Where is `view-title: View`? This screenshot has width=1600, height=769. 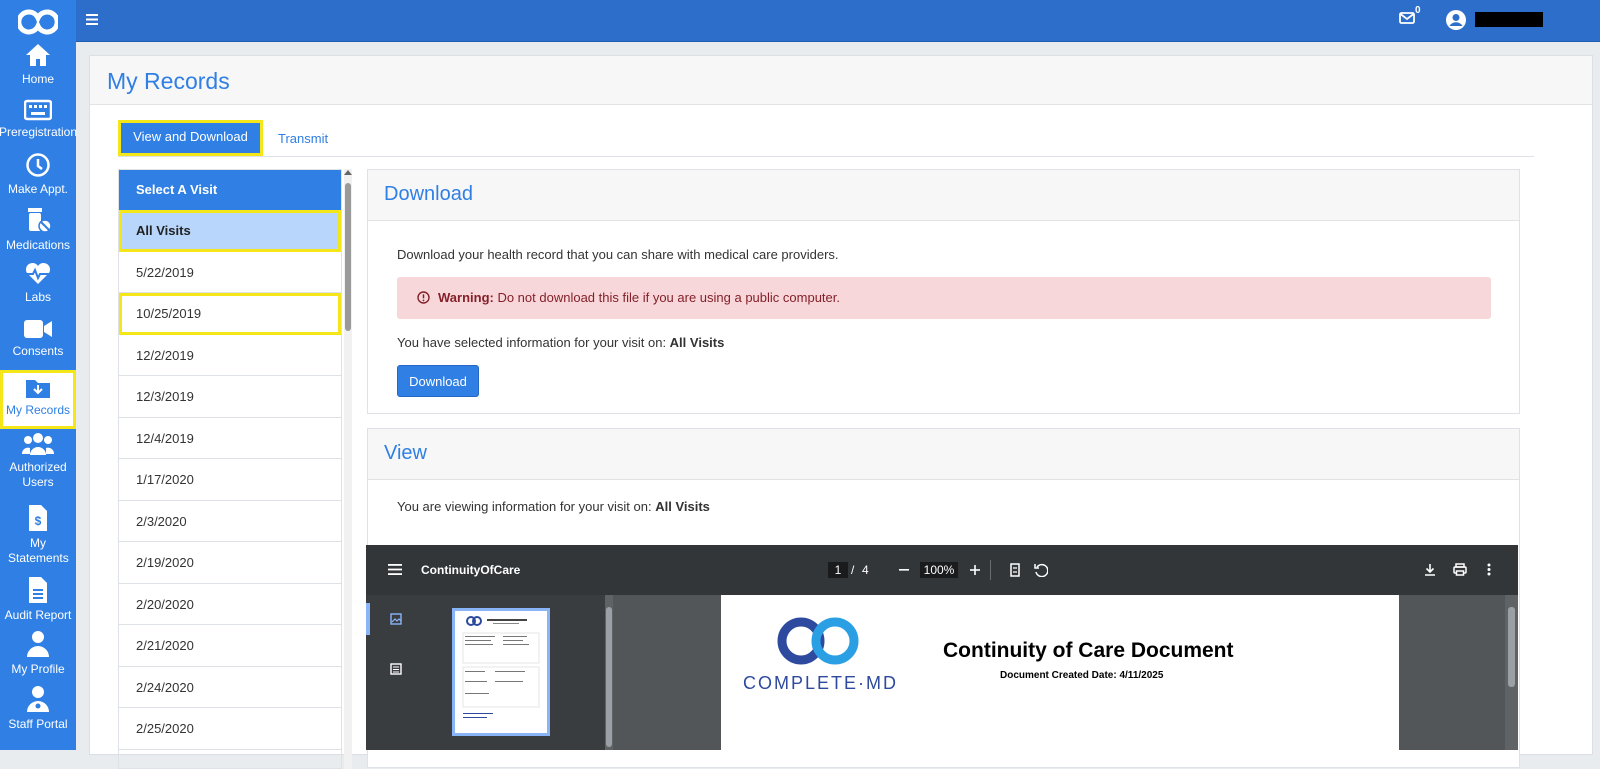
view-title: View is located at coordinates (405, 453).